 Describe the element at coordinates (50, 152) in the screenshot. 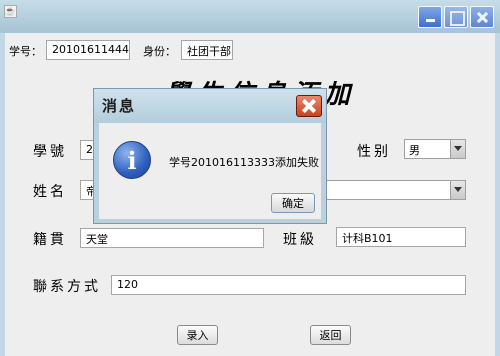

I see `student-id-label: 學號` at that location.